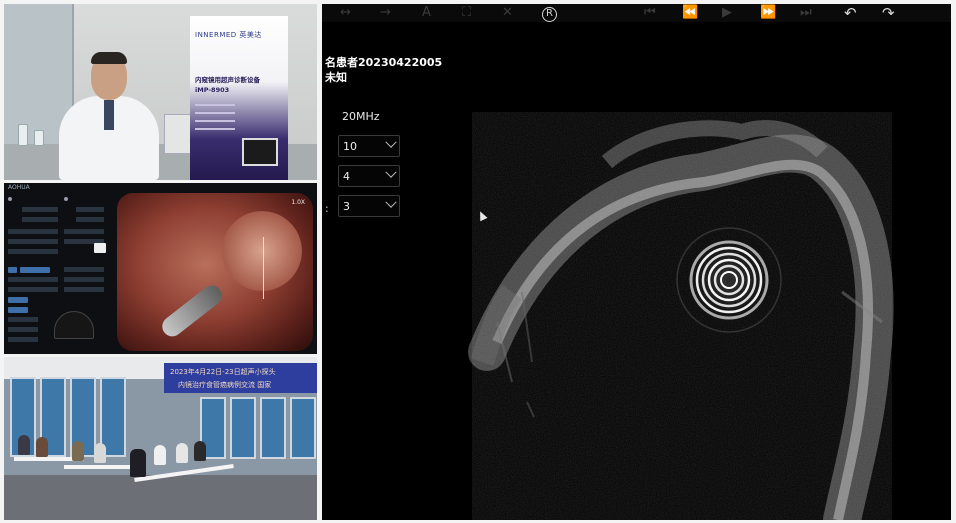  Describe the element at coordinates (346, 176) in the screenshot. I see `contrast-value: 4` at that location.